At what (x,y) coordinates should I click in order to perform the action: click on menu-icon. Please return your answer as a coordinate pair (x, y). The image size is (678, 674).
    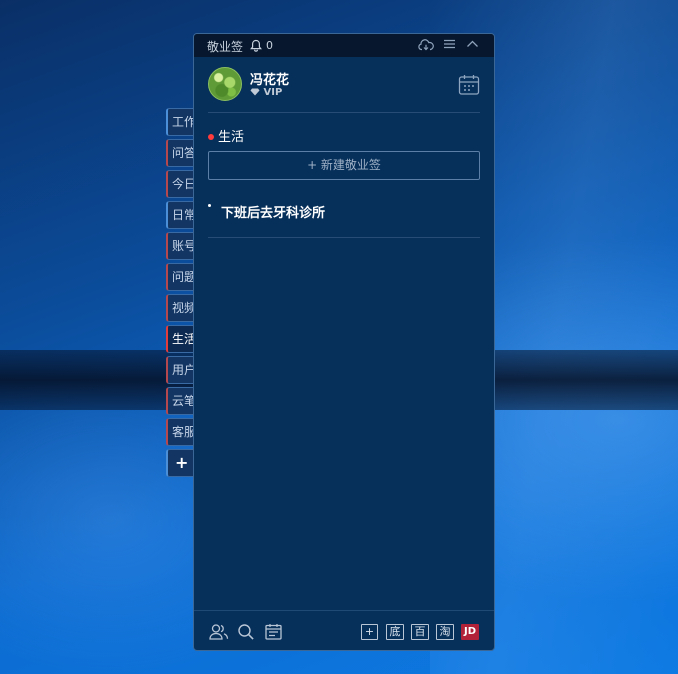
    Looking at the image, I should click on (449, 45).